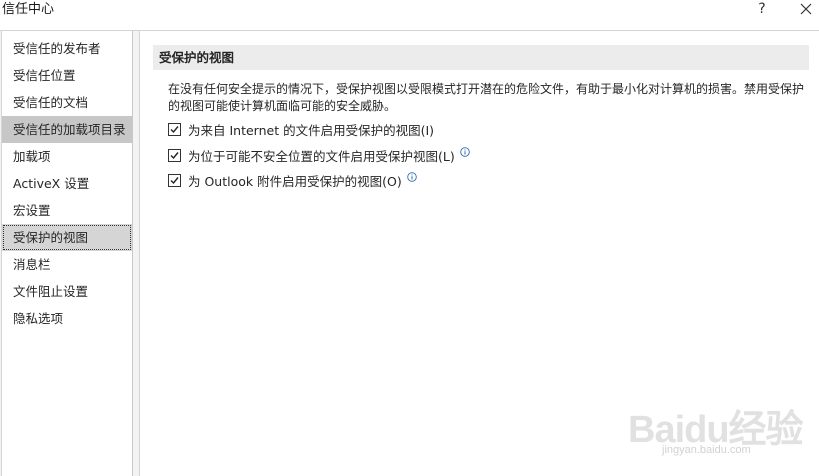  I want to click on option-label: 为来自 Internet 的文件启用受保护的视图(I), so click(311, 130).